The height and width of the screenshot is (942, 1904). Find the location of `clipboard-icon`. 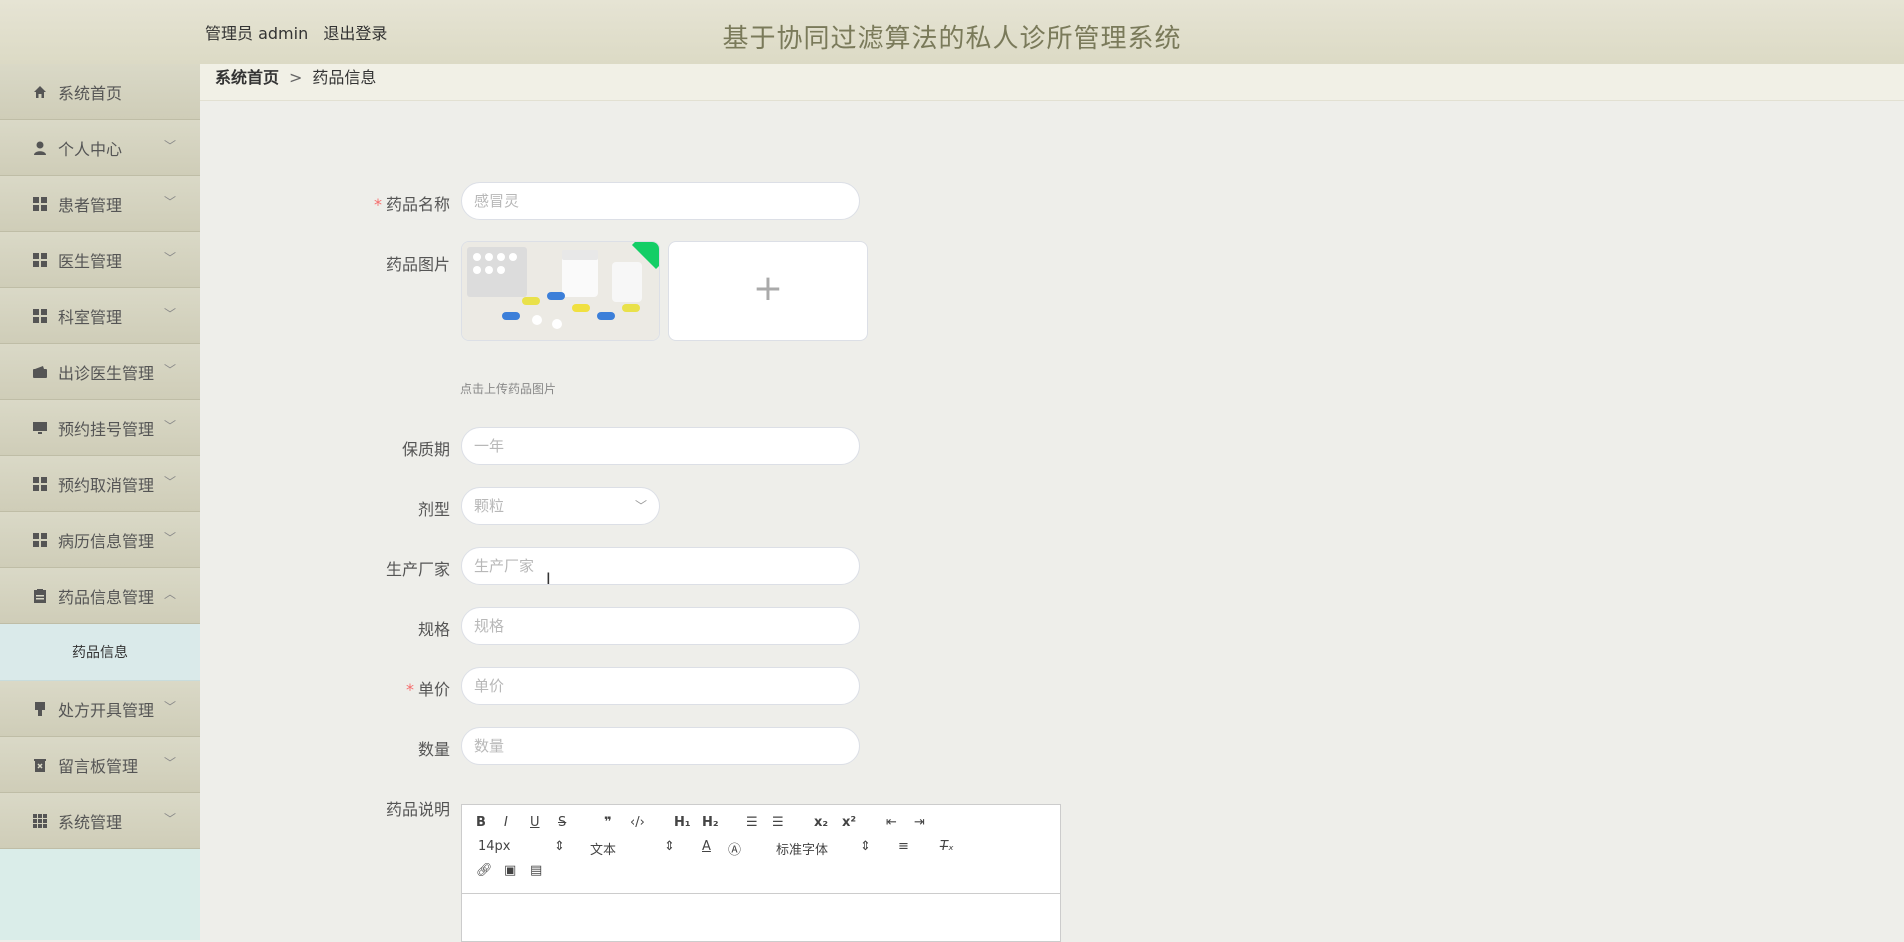

clipboard-icon is located at coordinates (40, 596).